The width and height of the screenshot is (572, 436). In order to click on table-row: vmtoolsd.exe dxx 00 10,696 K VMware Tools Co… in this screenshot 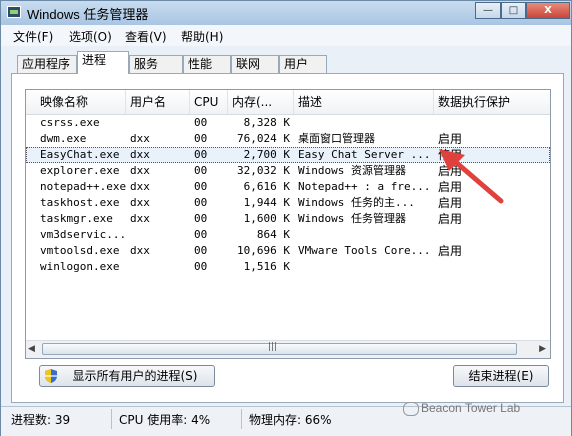, I will do `click(288, 251)`.